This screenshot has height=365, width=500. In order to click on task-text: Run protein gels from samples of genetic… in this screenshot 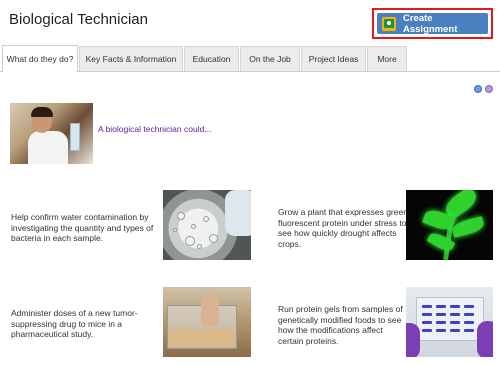, I will do `click(340, 325)`.